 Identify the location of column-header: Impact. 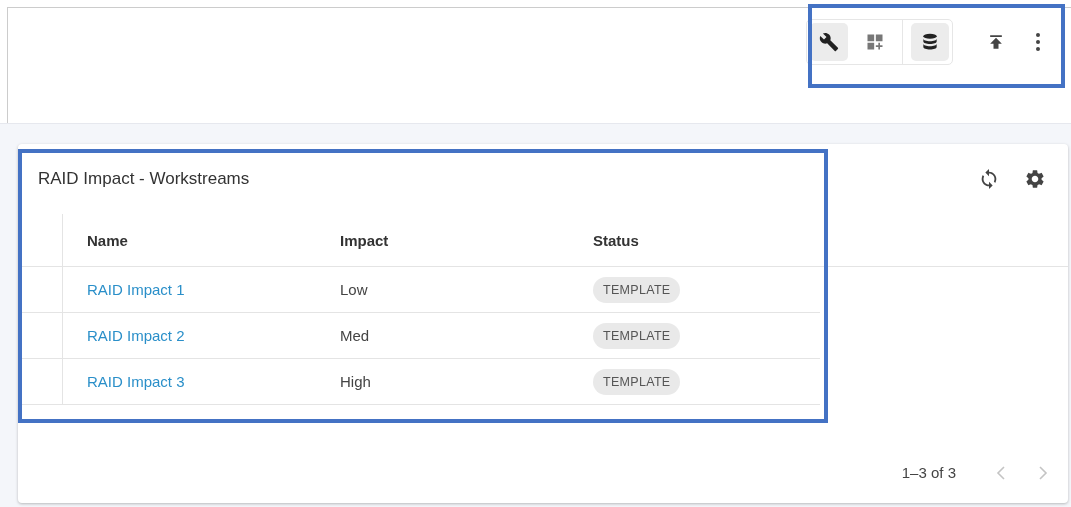
(365, 240).